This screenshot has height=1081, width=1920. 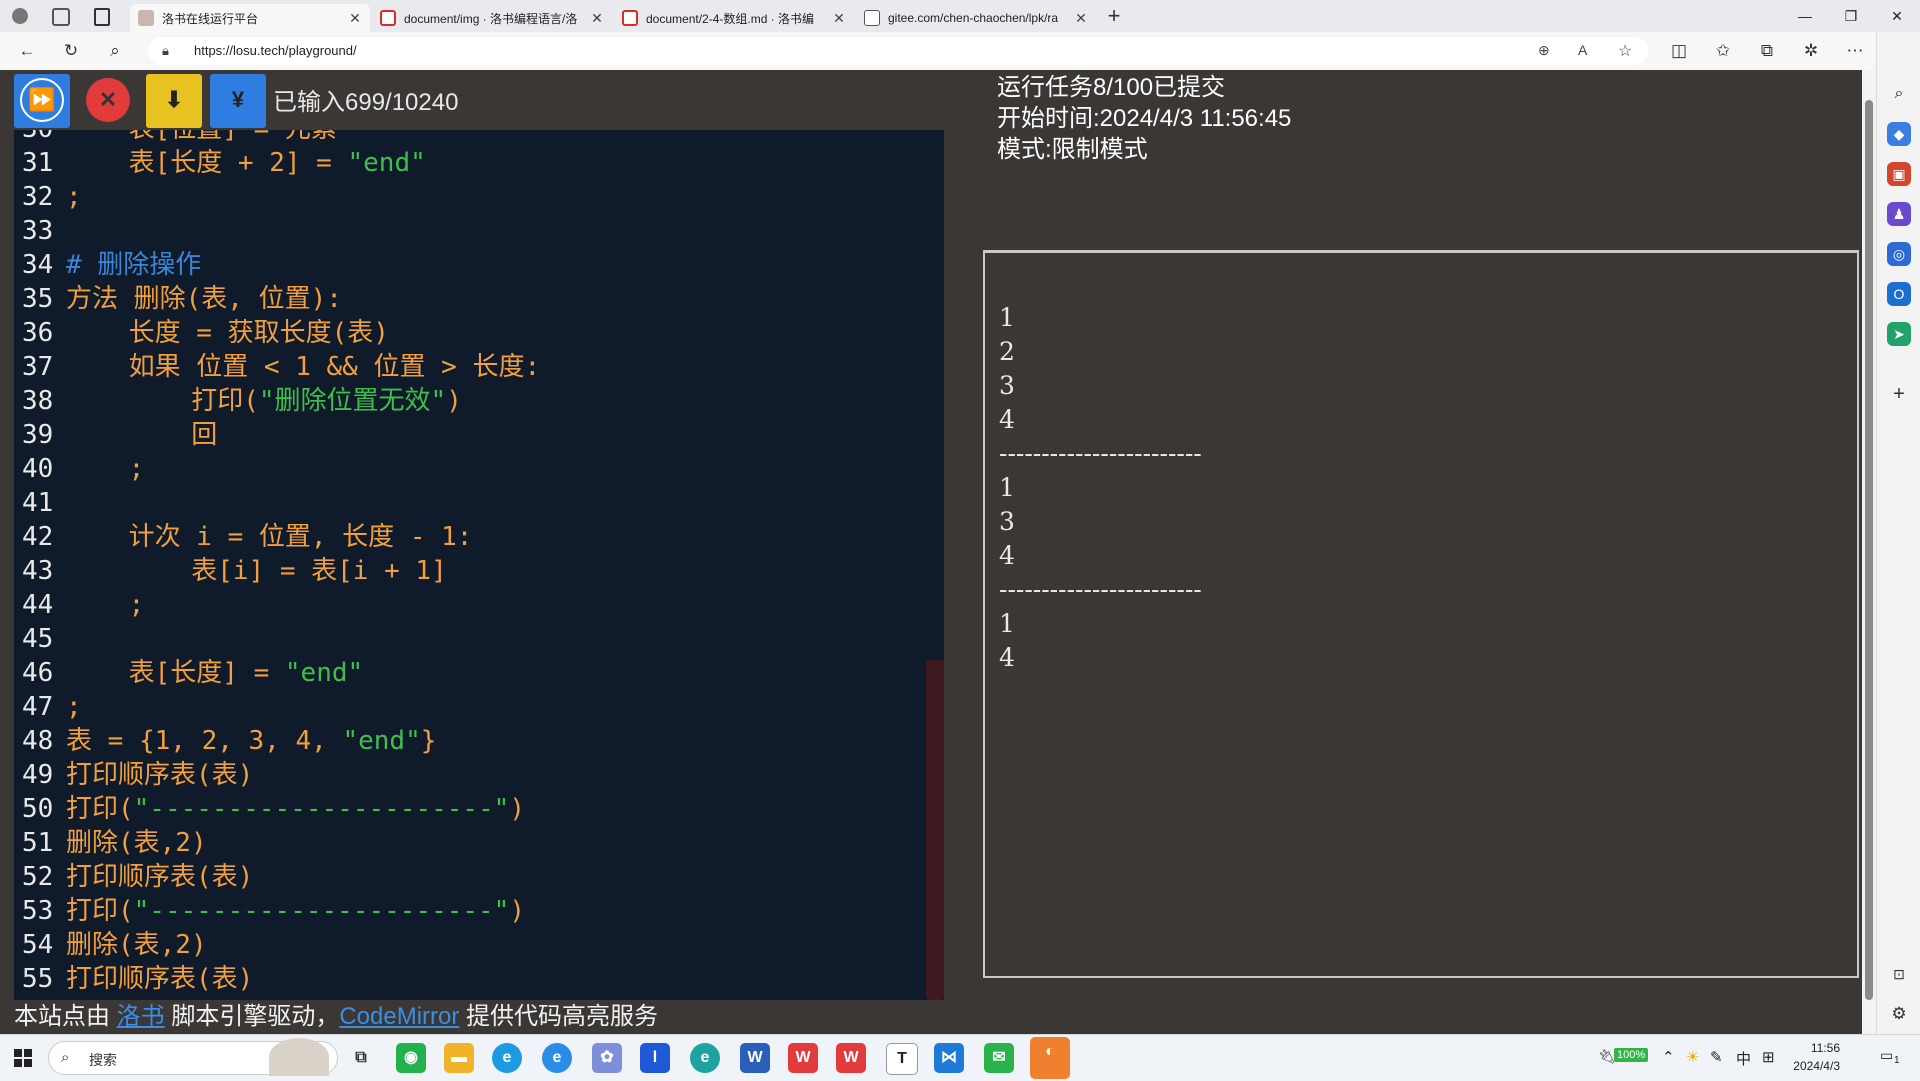 I want to click on vscode-icon: ⋈, so click(x=949, y=1058).